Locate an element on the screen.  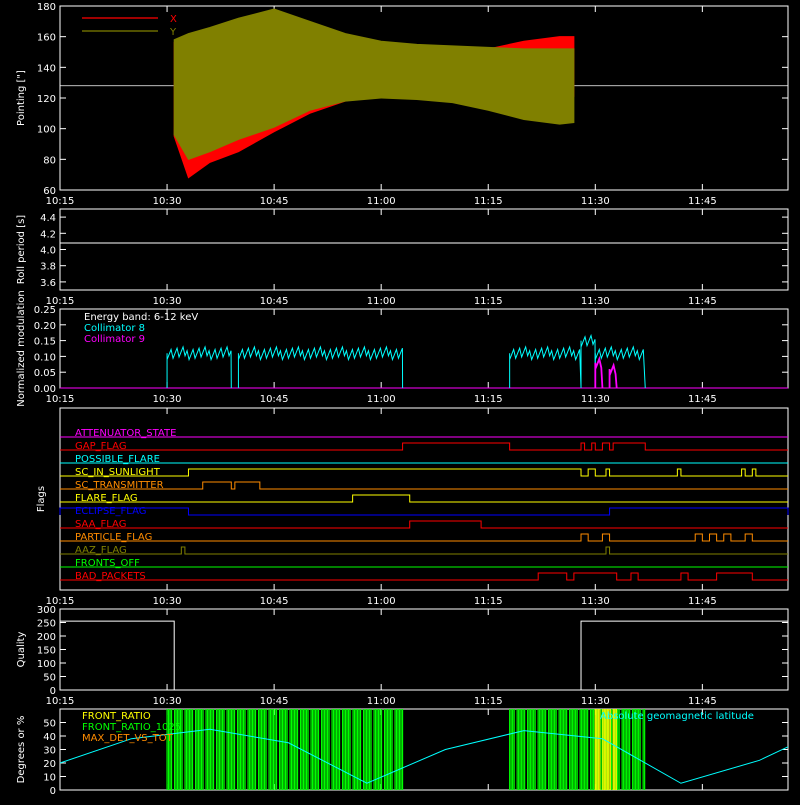
legend-label: Collimator 8 is located at coordinates (114, 328).